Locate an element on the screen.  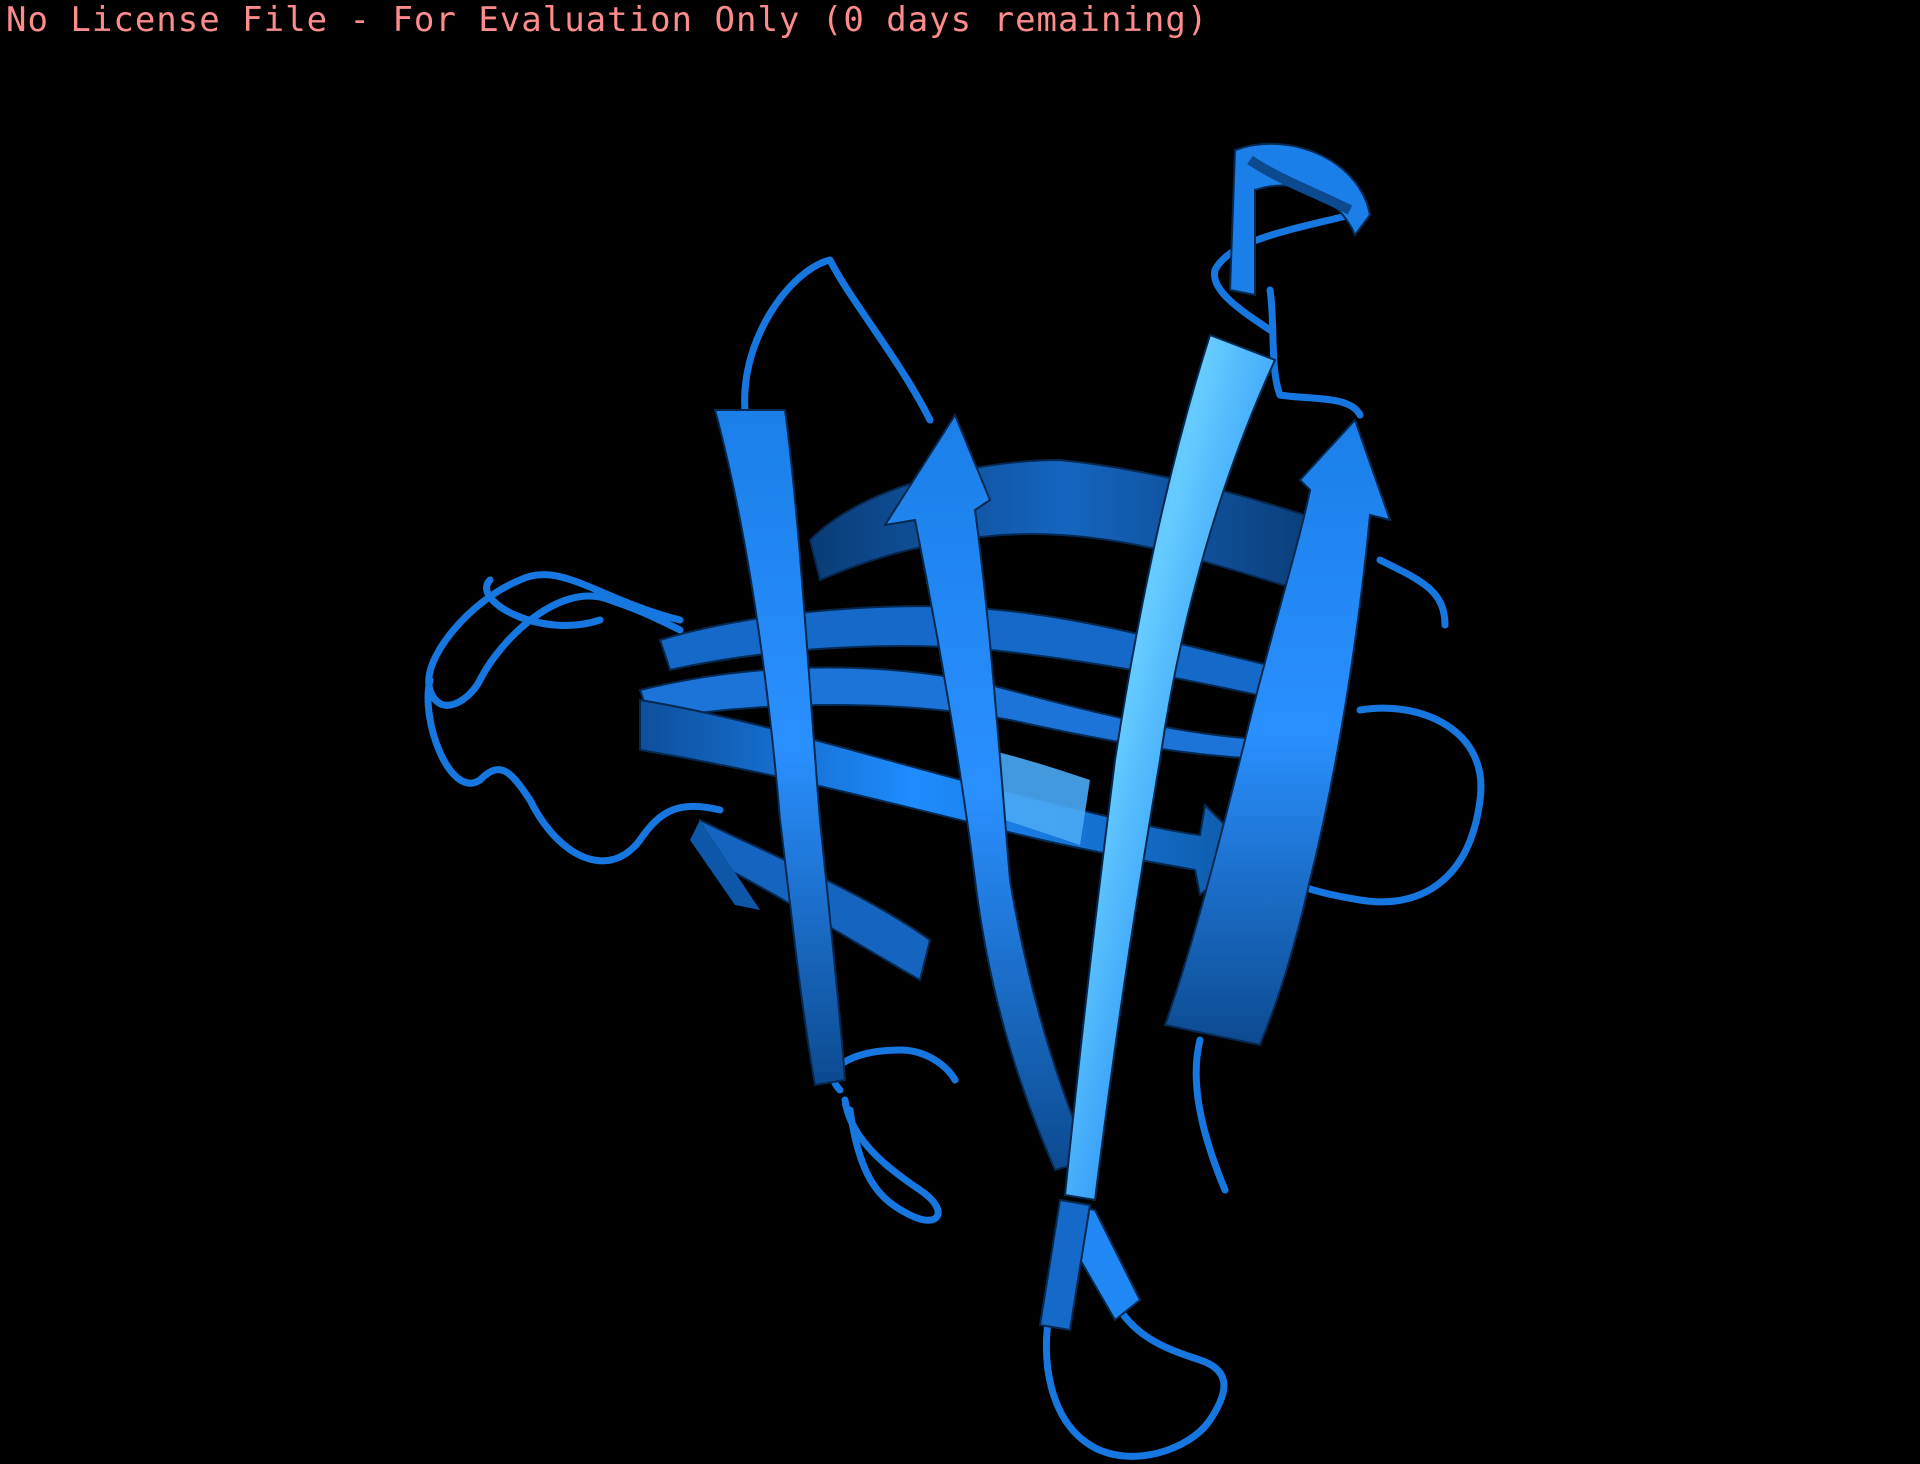
coil-top-left is located at coordinates (837, 340).